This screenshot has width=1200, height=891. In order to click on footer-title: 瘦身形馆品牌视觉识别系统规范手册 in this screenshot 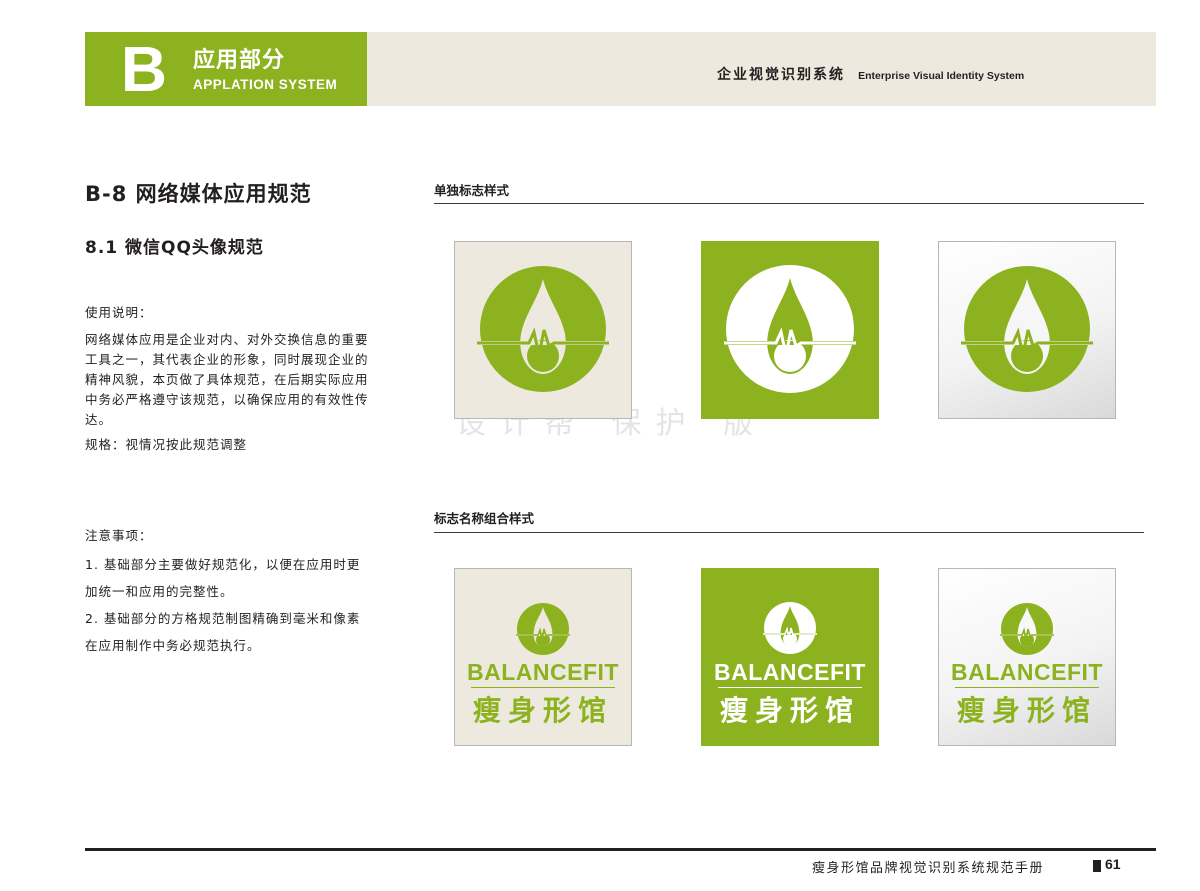, I will do `click(928, 868)`.